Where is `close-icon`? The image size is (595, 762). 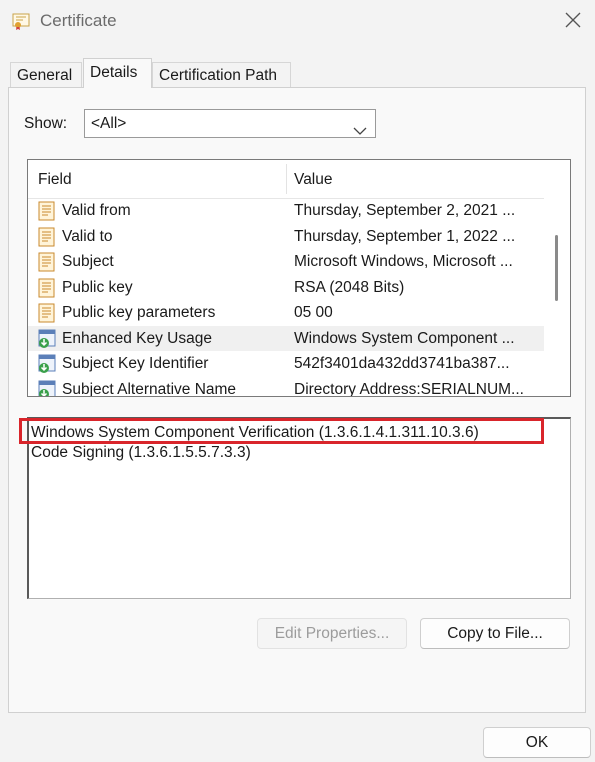
close-icon is located at coordinates (573, 22).